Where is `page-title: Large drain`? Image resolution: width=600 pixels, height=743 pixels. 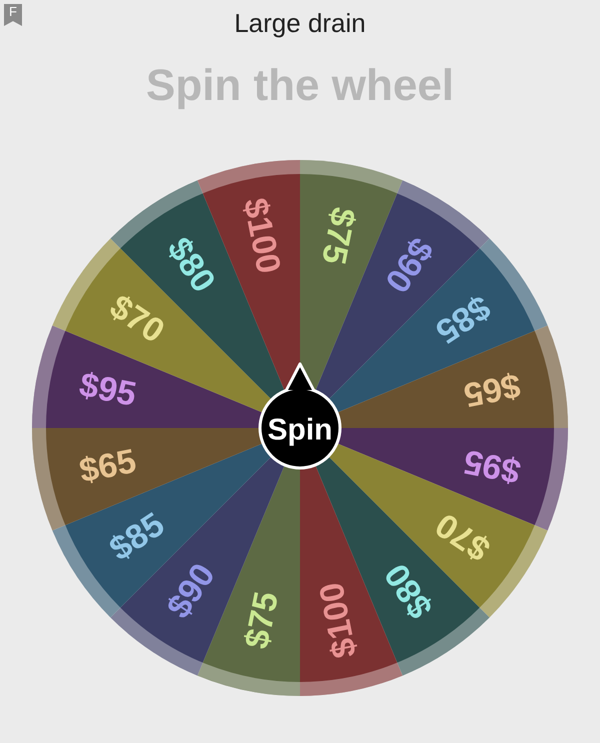 page-title: Large drain is located at coordinates (300, 23).